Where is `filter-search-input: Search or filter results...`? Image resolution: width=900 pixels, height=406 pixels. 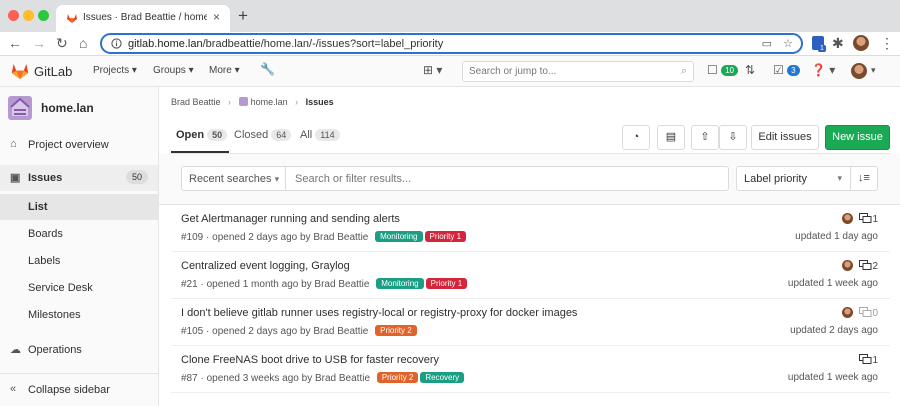 filter-search-input: Search or filter results... is located at coordinates (507, 178).